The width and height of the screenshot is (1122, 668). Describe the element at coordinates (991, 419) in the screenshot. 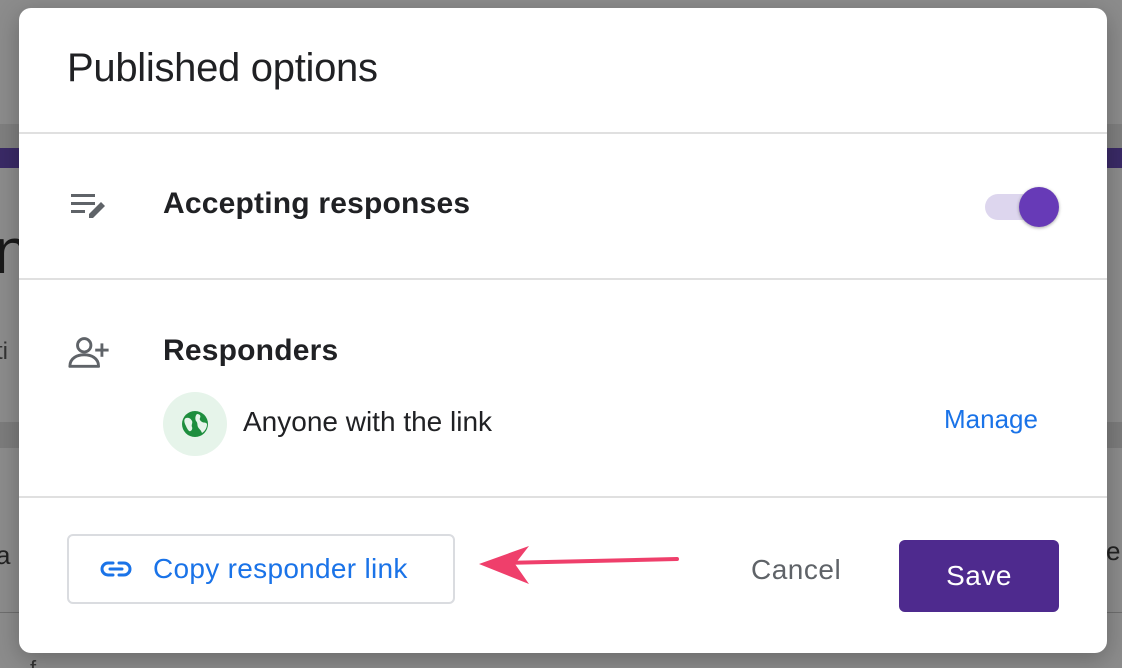

I see `manage-link: Manage` at that location.